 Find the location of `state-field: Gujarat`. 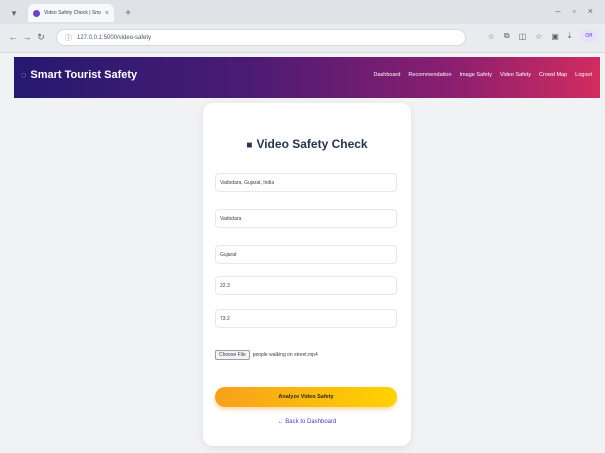

state-field: Gujarat is located at coordinates (306, 254).